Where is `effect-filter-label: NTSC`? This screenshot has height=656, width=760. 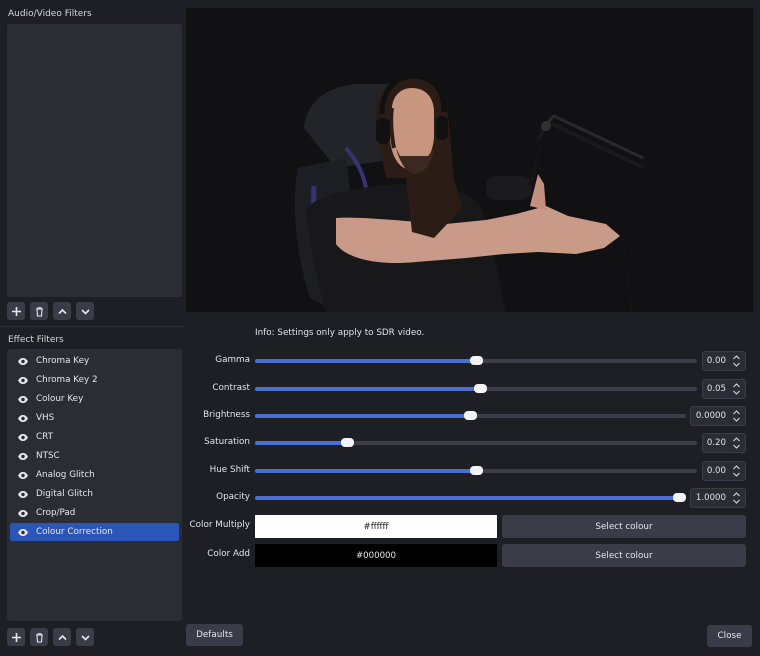 effect-filter-label: NTSC is located at coordinates (48, 456).